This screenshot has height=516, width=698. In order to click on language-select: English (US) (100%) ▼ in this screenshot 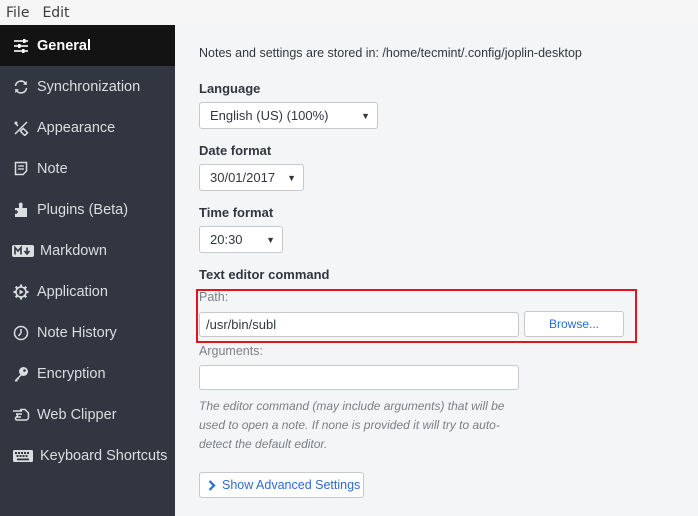, I will do `click(288, 115)`.